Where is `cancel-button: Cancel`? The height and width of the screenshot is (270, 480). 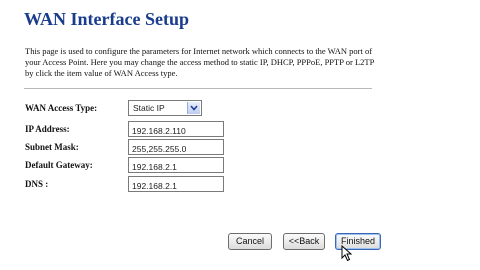
cancel-button: Cancel is located at coordinates (250, 241).